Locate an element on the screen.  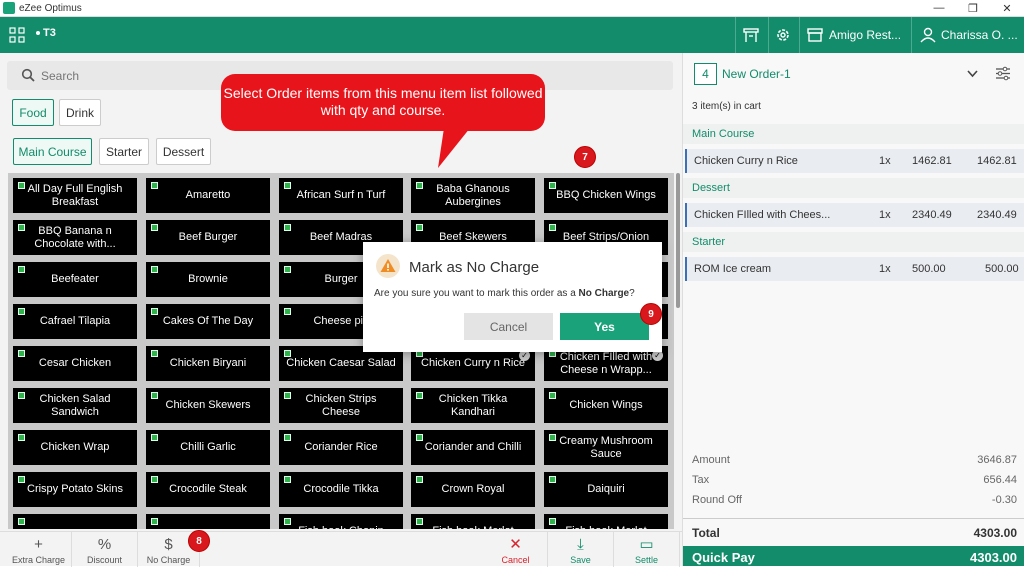
menu-item: Coriander and Chilli is located at coordinates (473, 447).